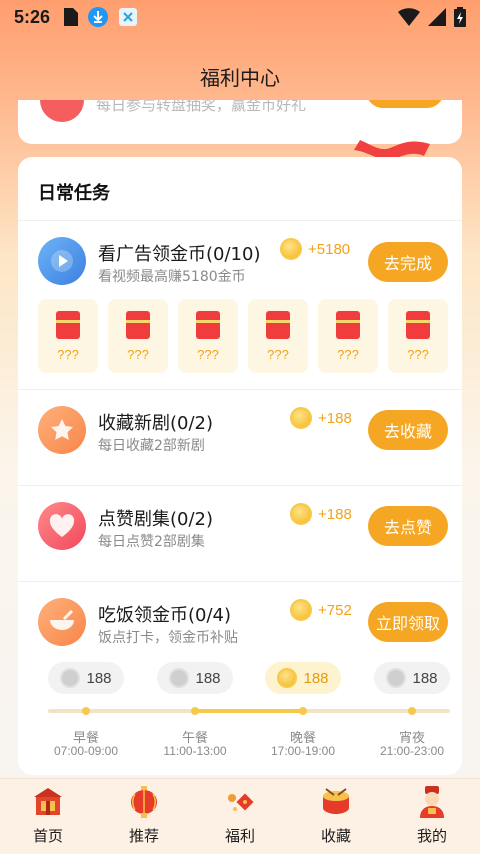  I want to click on task-title: 吃饭领金币(0/4), so click(165, 615).